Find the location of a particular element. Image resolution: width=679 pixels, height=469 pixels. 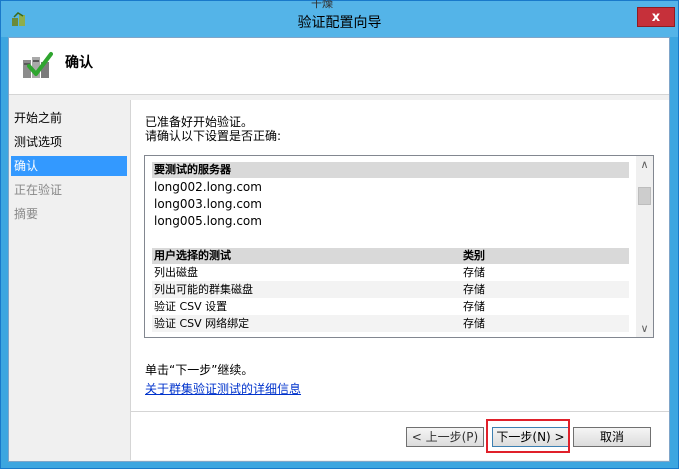

previous-button: < 上一步(P) is located at coordinates (445, 437).